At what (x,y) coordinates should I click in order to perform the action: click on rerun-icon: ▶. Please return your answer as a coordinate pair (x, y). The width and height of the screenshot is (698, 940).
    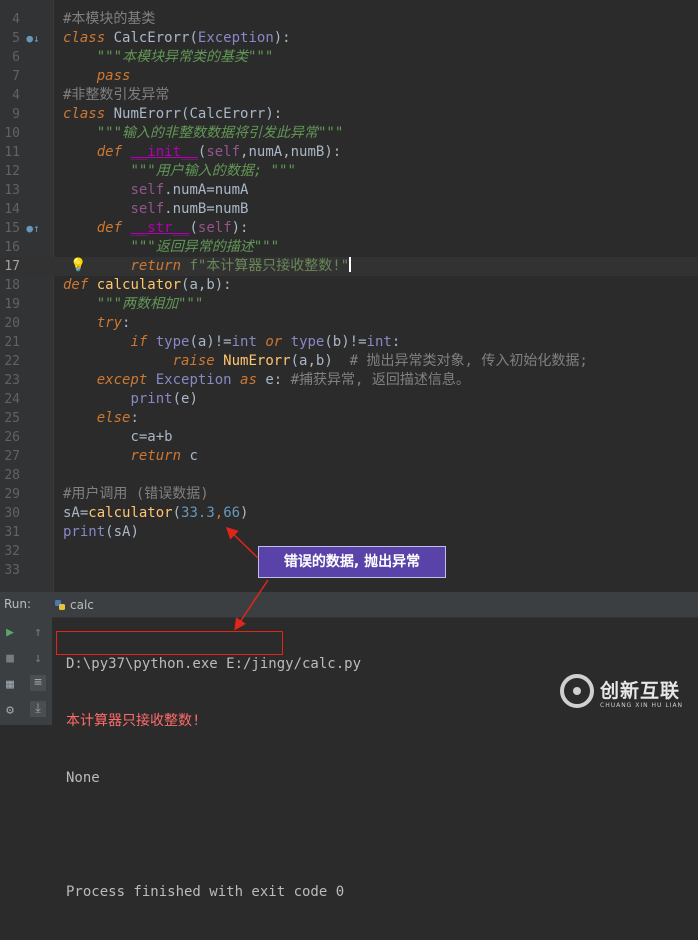
    Looking at the image, I should click on (10, 633).